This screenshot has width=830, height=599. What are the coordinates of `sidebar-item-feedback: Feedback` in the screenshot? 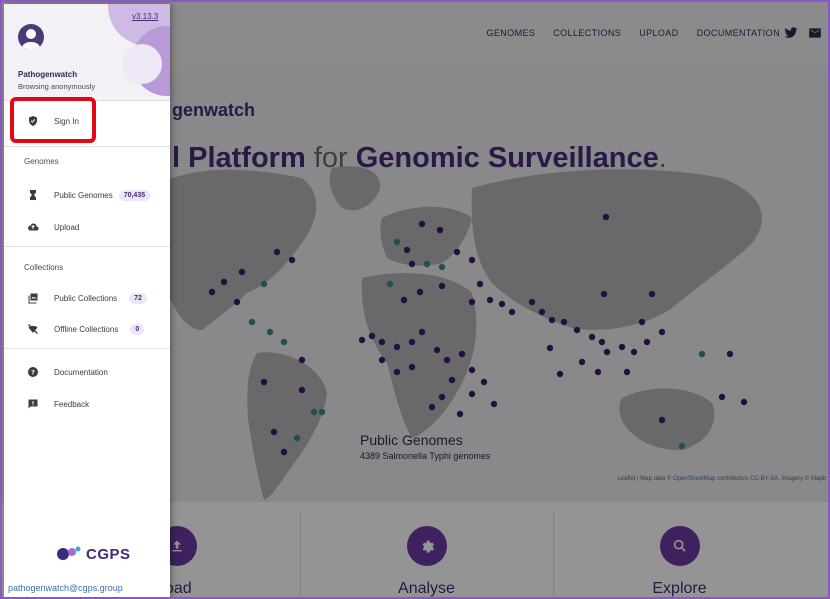 It's located at (87, 404).